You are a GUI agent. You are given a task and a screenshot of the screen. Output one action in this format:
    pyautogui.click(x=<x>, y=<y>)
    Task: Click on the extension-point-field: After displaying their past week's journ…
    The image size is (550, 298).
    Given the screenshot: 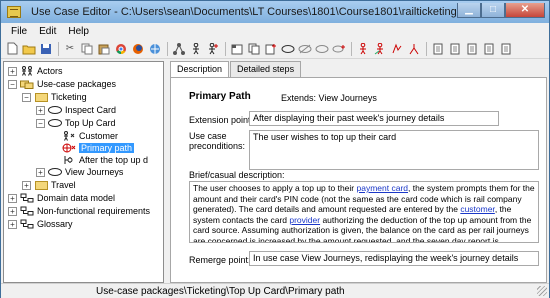 What is the action you would take?
    pyautogui.click(x=374, y=118)
    